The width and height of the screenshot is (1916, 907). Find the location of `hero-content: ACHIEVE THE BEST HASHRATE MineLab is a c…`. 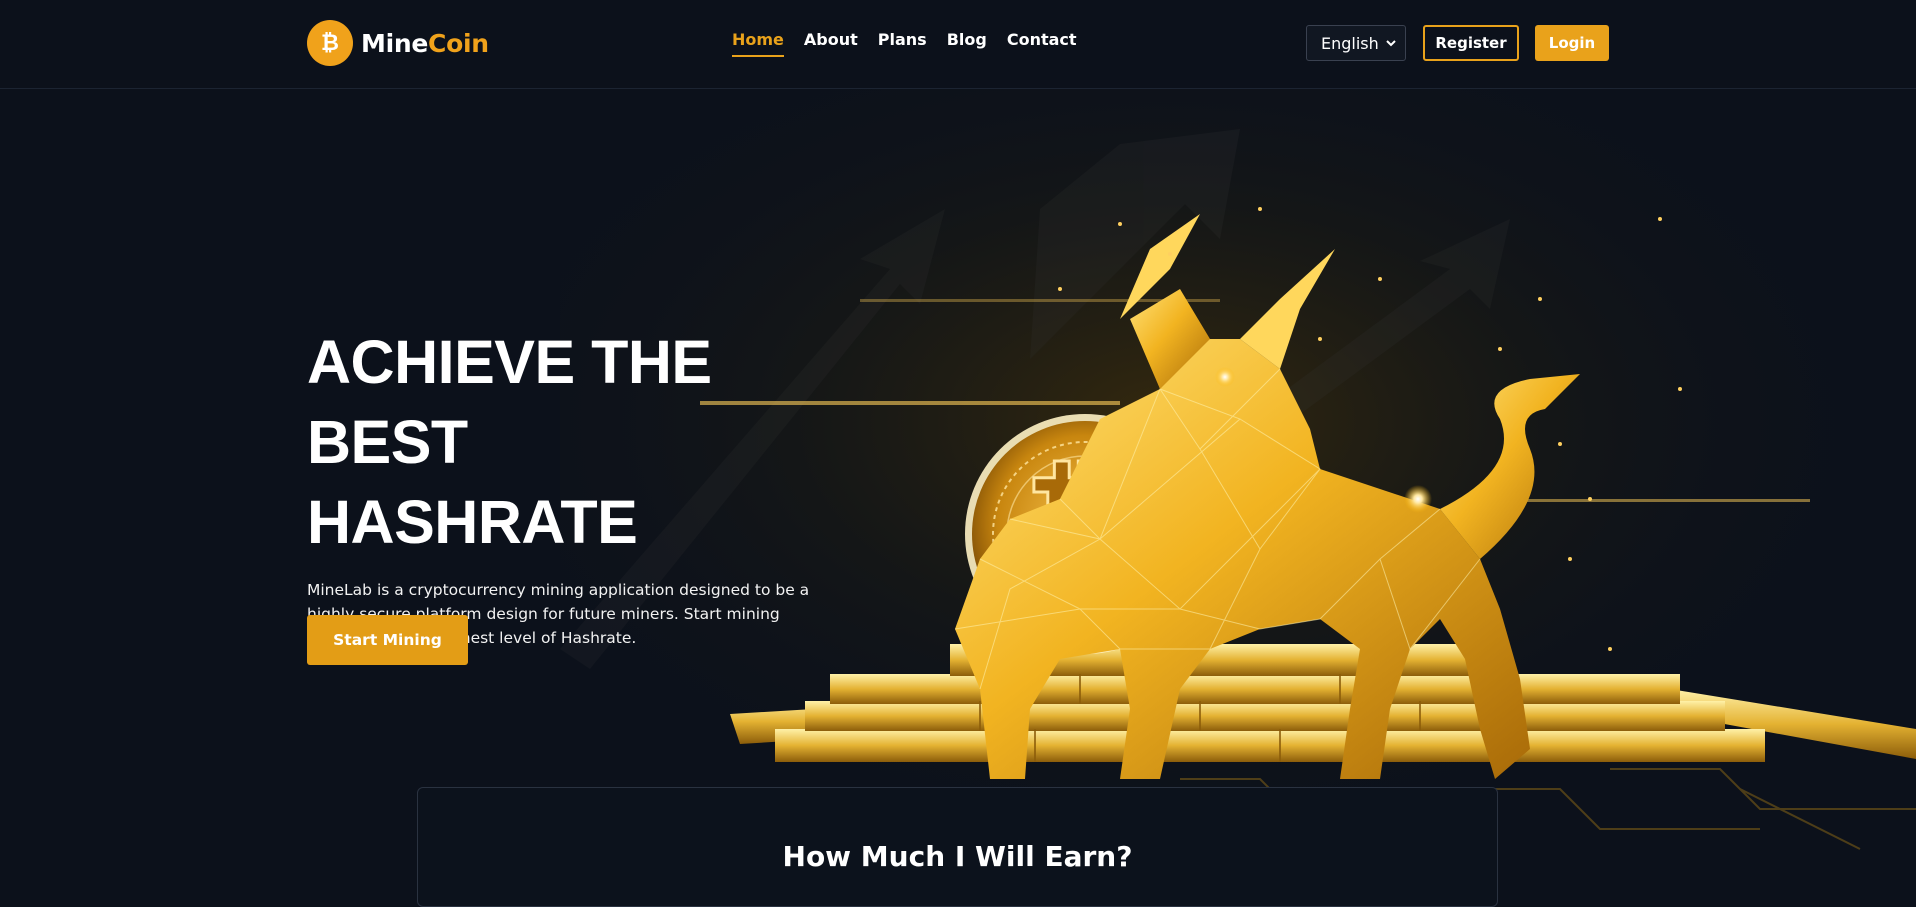

hero-content: ACHIEVE THE BEST HASHRATE MineLab is a c… is located at coordinates (587, 486).